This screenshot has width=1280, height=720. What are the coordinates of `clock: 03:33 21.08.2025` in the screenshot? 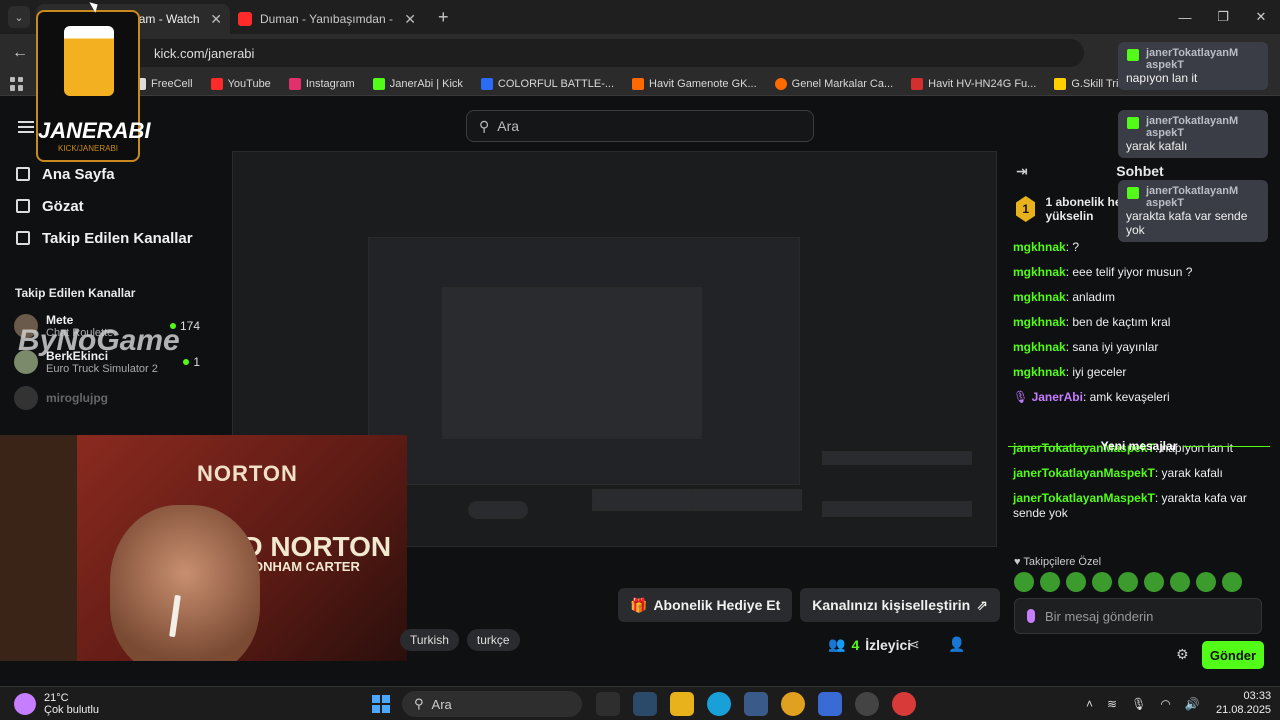 It's located at (1243, 703).